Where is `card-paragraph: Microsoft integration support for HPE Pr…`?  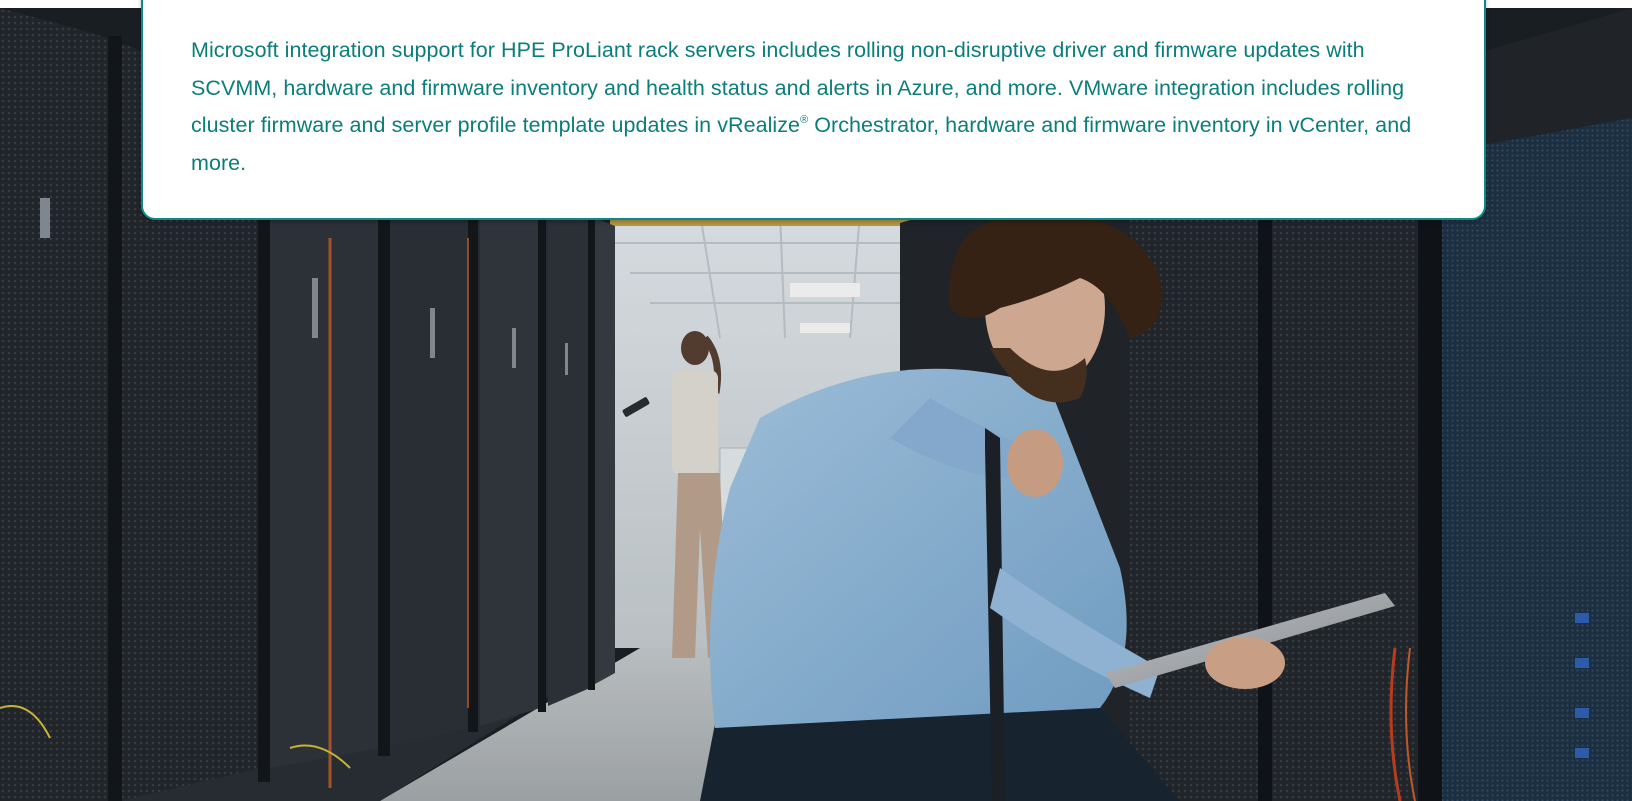
card-paragraph: Microsoft integration support for HPE Pr… is located at coordinates (821, 107).